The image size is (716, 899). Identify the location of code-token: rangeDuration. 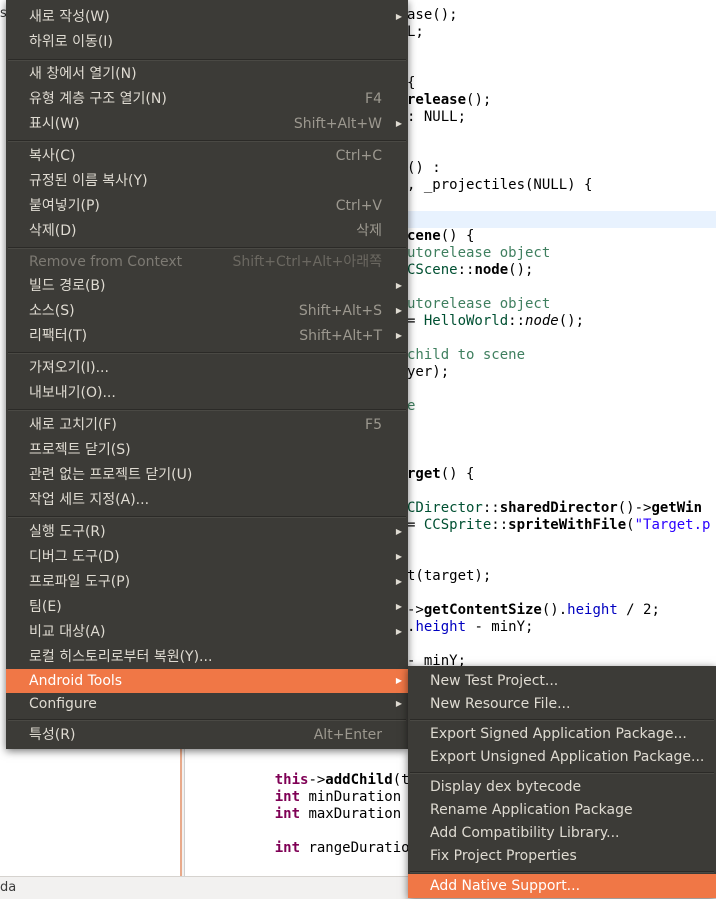
(359, 848).